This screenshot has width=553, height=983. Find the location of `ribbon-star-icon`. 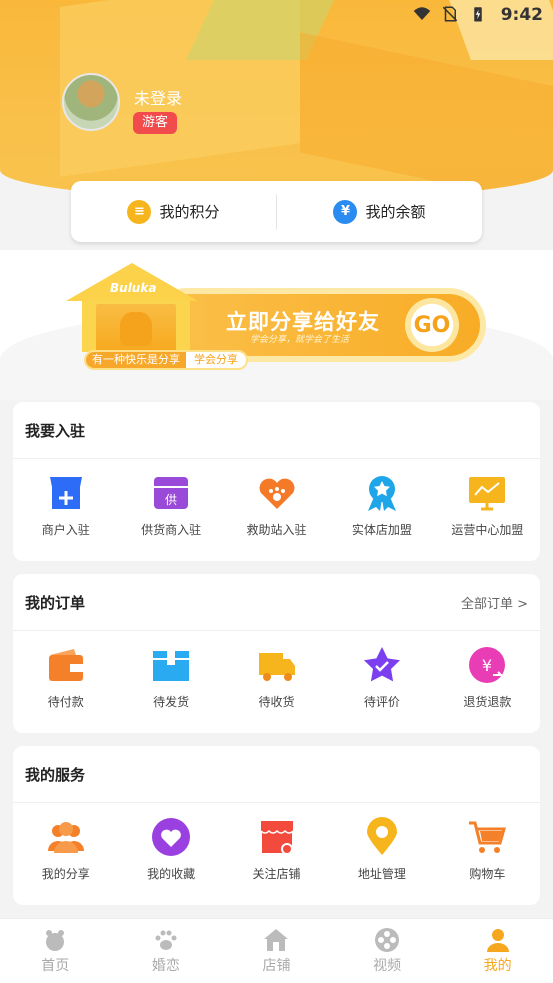

ribbon-star-icon is located at coordinates (381, 493).